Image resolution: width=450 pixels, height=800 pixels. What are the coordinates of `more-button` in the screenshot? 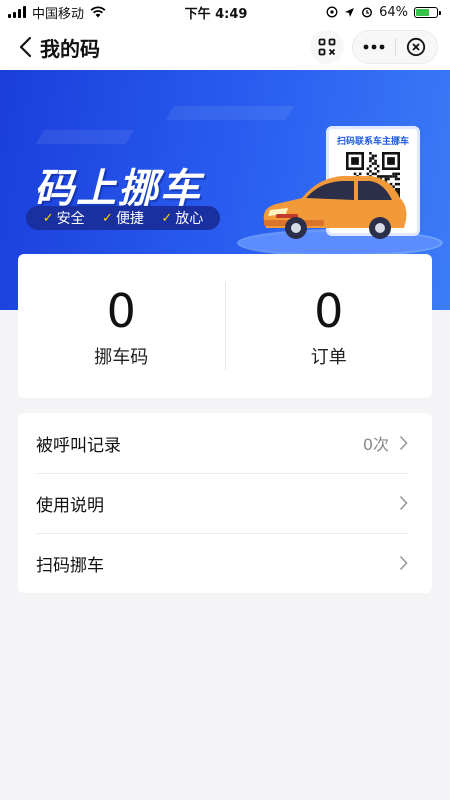 It's located at (374, 47).